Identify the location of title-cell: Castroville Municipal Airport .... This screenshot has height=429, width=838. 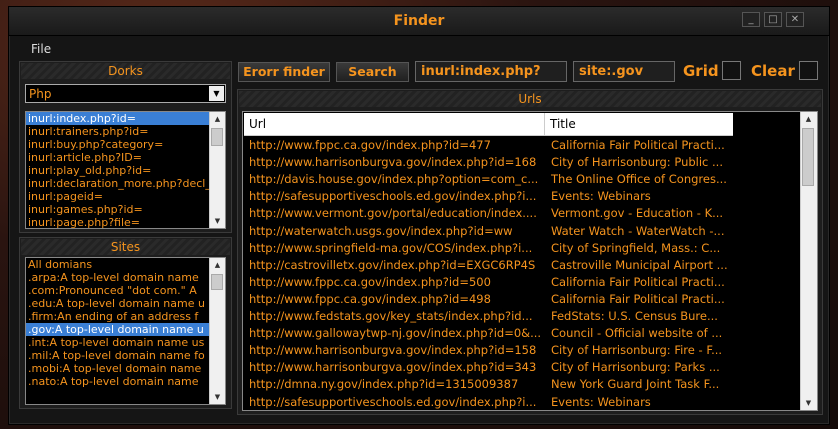
(641, 265).